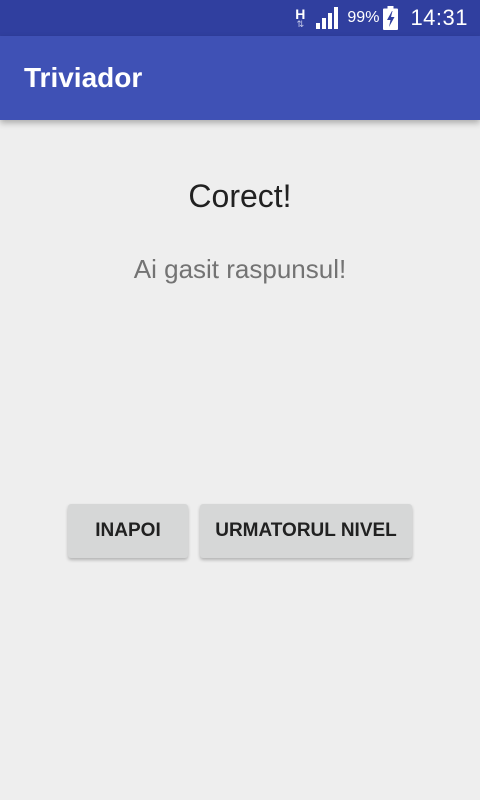  Describe the element at coordinates (240, 269) in the screenshot. I see `result-message: Ai gasit raspunsul!` at that location.